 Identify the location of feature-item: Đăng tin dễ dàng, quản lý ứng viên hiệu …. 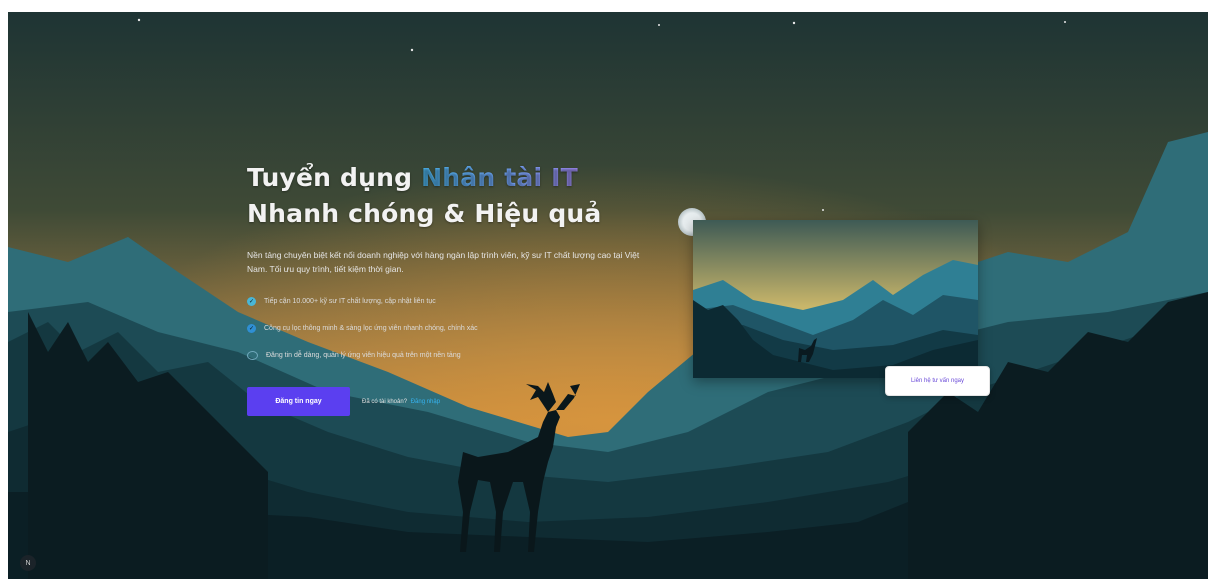
(457, 355).